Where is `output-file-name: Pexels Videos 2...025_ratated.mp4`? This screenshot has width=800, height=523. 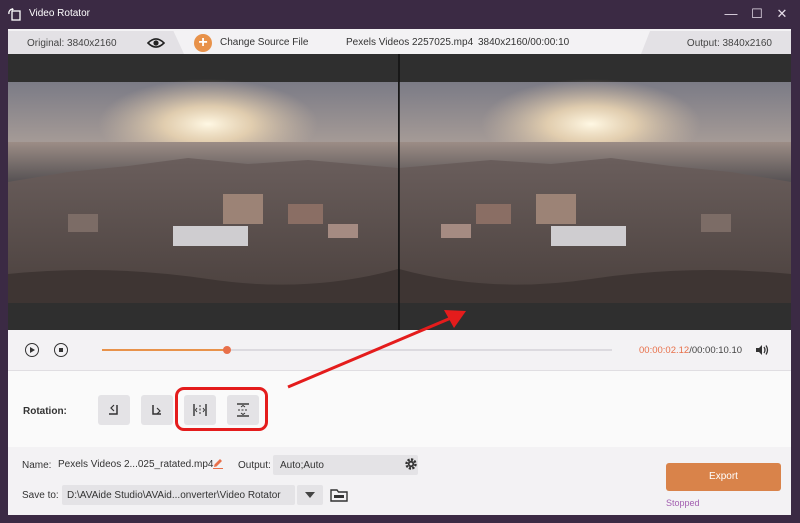
output-file-name: Pexels Videos 2...025_ratated.mp4 is located at coordinates (136, 464).